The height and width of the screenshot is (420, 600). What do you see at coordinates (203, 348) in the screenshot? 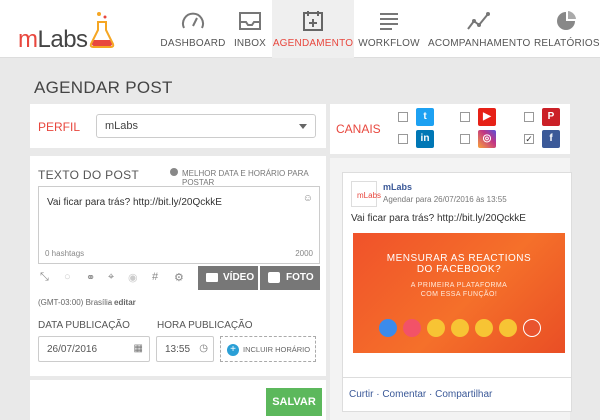
I see `clock-icon: ◷` at bounding box center [203, 348].